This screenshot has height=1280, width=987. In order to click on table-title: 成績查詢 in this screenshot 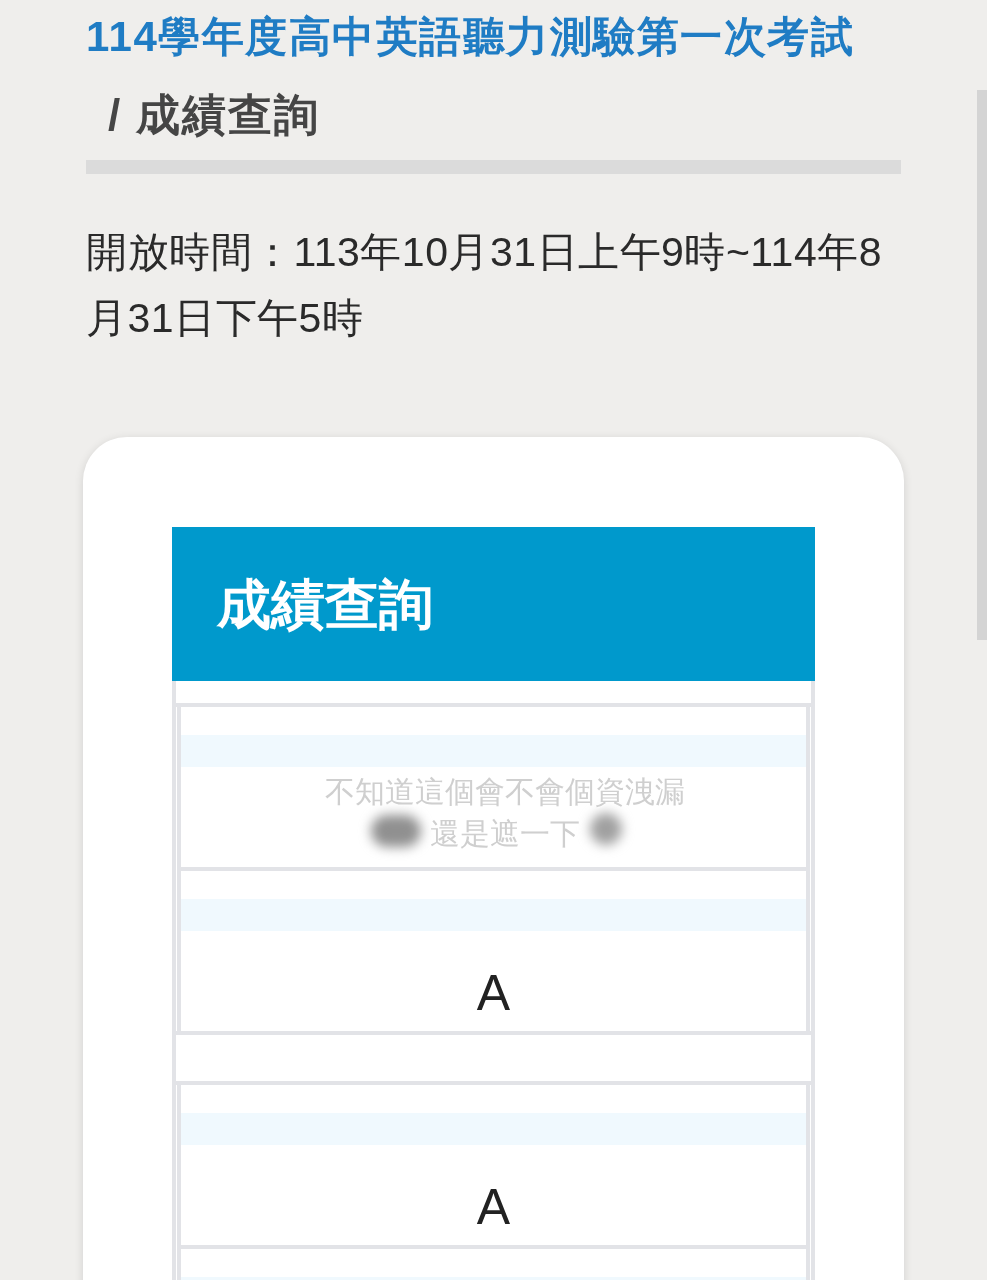, I will do `click(325, 604)`.